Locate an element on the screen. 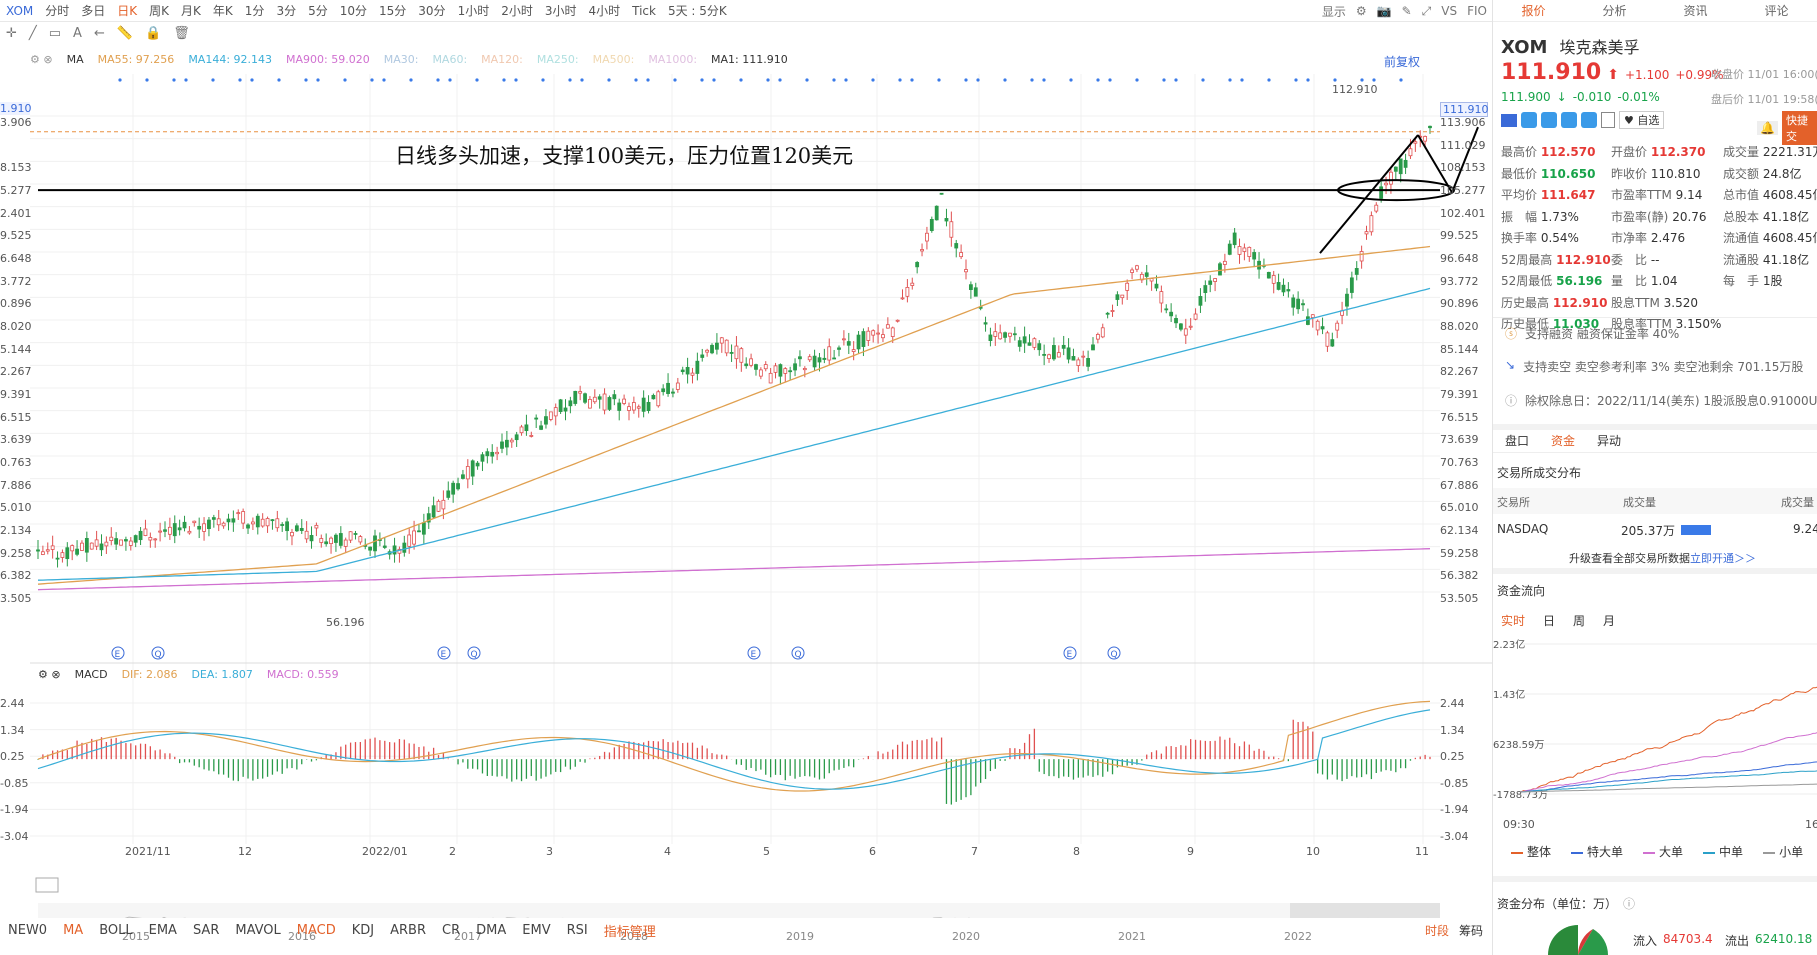 This screenshot has width=1817, height=955. display-menu: 显示 is located at coordinates (1334, 11).